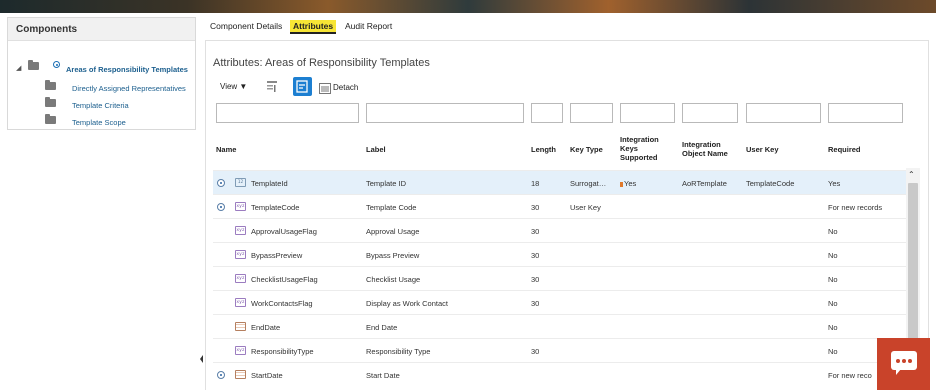 The height and width of the screenshot is (390, 936). What do you see at coordinates (762, 149) in the screenshot?
I see `column-header-user-key: User Key` at bounding box center [762, 149].